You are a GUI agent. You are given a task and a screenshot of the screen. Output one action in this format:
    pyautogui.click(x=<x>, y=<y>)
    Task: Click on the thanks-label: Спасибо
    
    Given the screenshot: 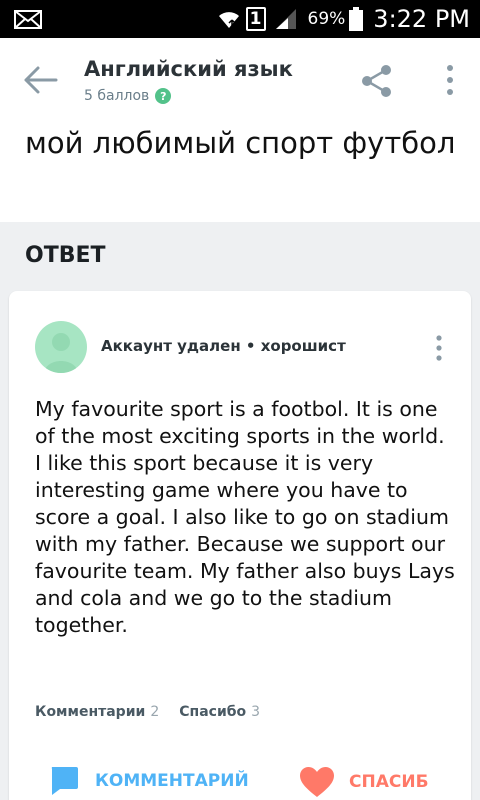 What is the action you would take?
    pyautogui.click(x=213, y=712)
    